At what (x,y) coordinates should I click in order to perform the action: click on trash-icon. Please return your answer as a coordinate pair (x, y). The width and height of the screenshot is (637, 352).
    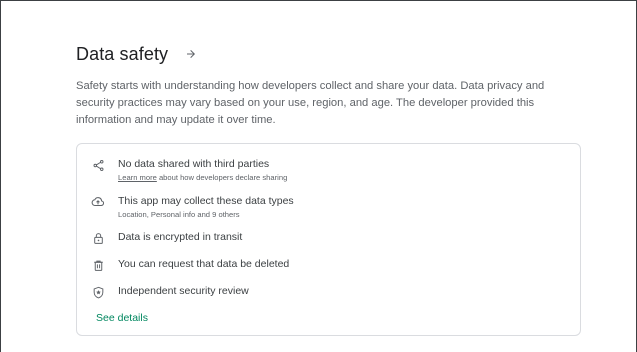
    Looking at the image, I should click on (98, 265).